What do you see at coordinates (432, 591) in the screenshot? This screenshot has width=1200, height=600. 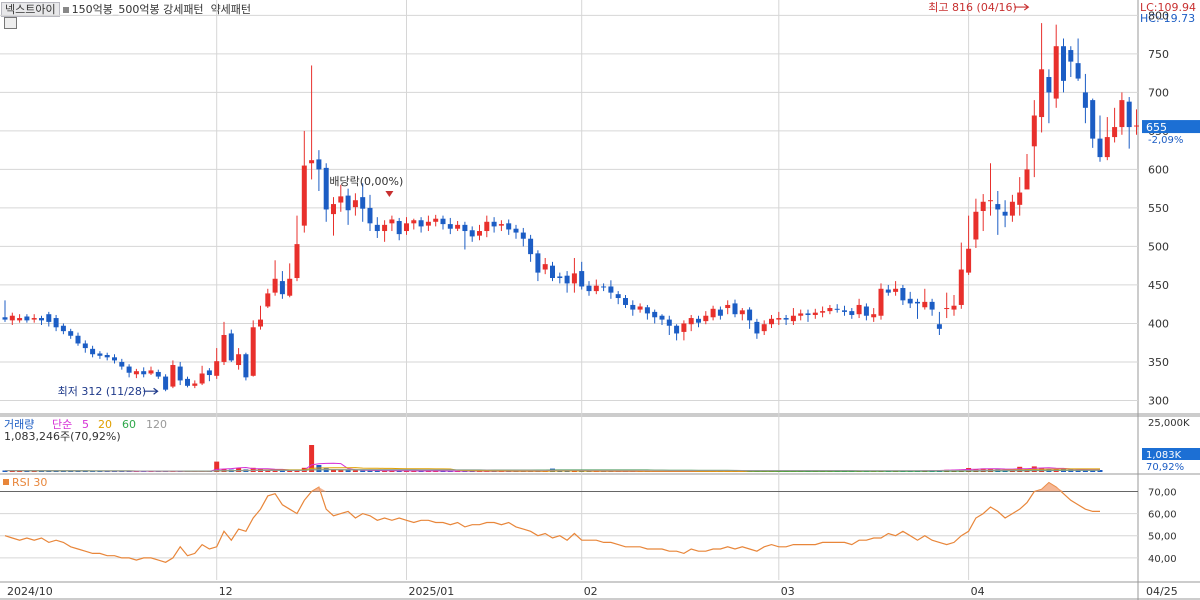 I see `x-axis-label: 2025/01` at bounding box center [432, 591].